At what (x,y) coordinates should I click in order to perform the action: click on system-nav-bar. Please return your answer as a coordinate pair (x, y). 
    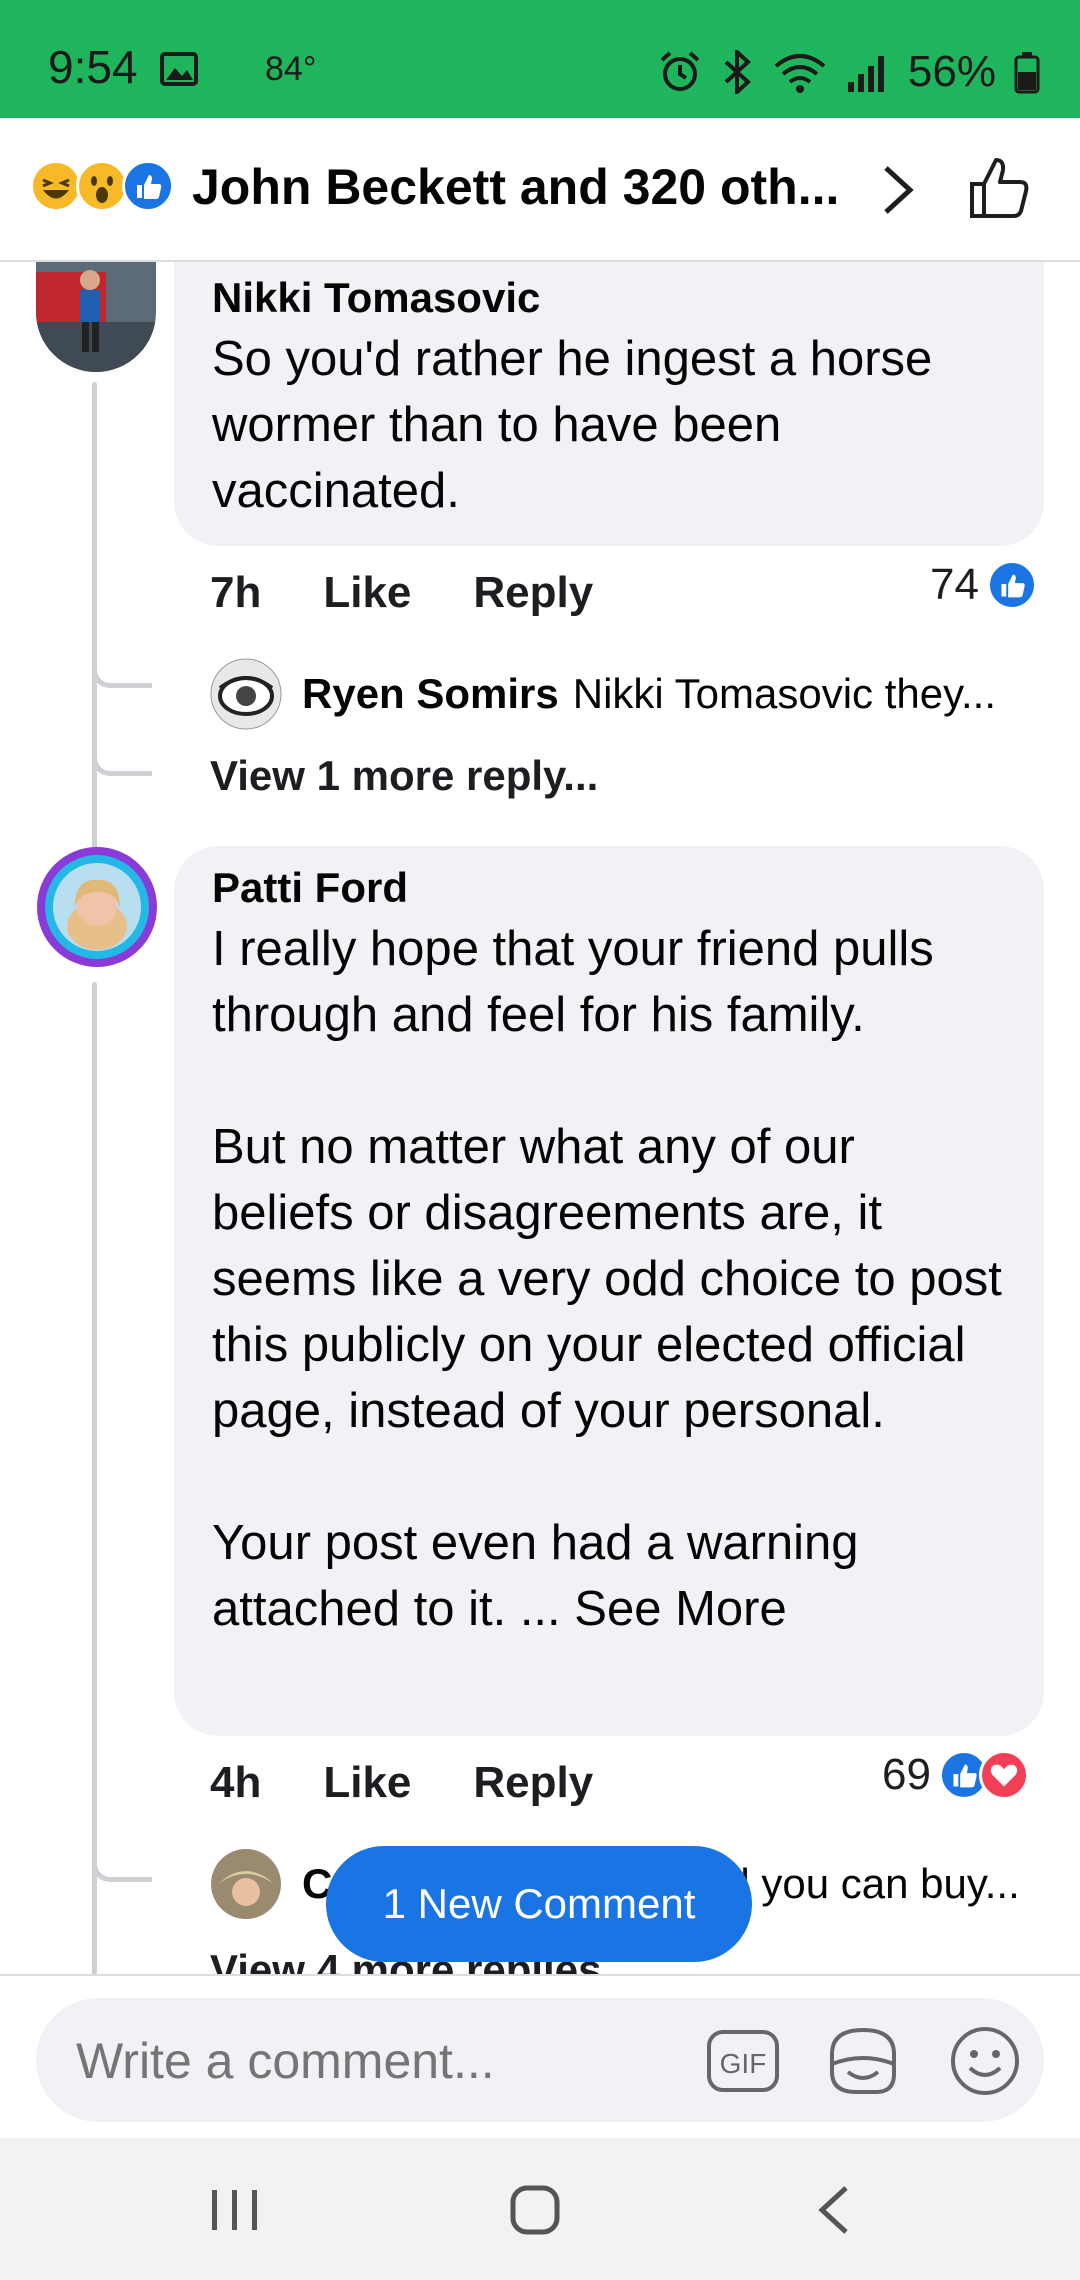
    Looking at the image, I should click on (540, 2209).